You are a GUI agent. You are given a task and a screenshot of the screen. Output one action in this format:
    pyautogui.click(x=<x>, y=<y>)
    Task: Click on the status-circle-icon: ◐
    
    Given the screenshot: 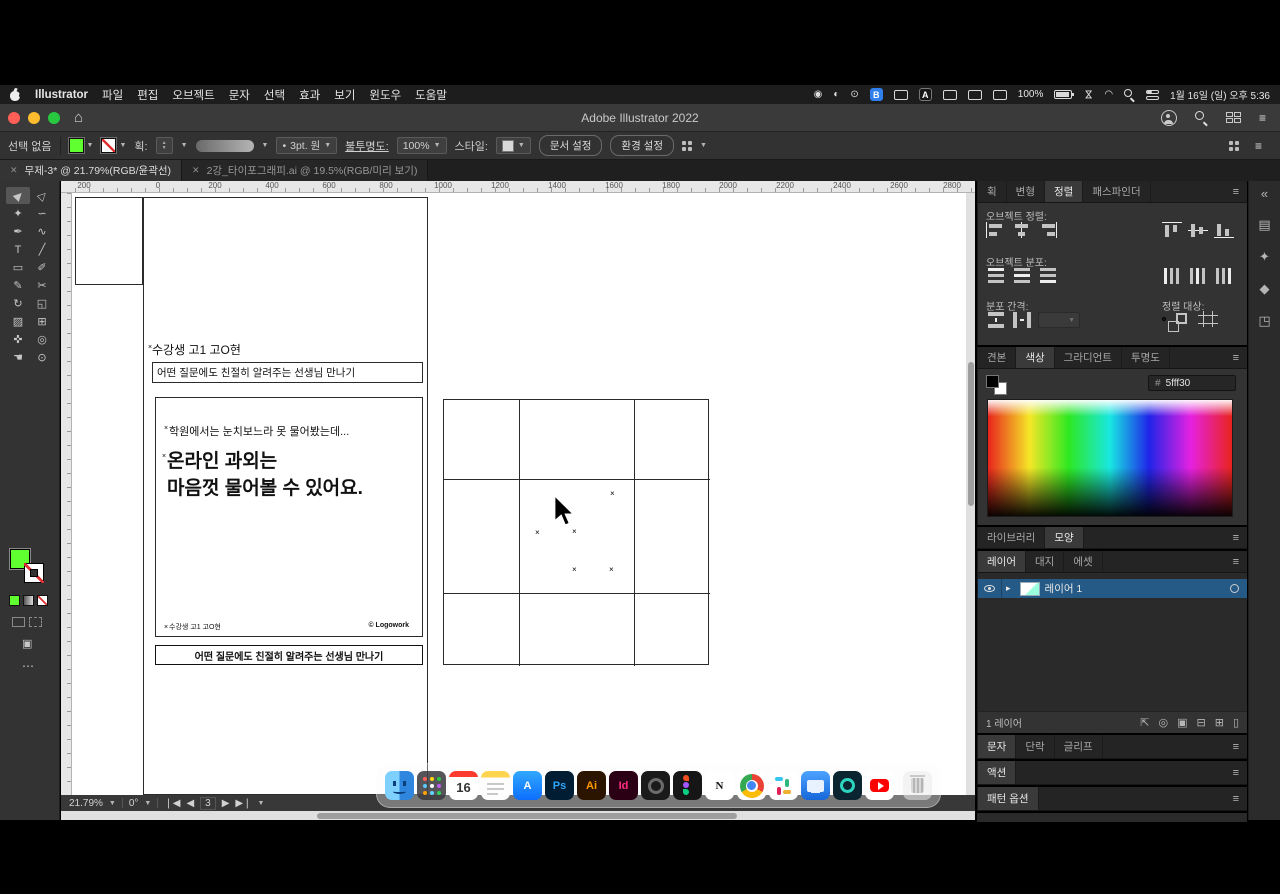 What is the action you would take?
    pyautogui.click(x=836, y=94)
    